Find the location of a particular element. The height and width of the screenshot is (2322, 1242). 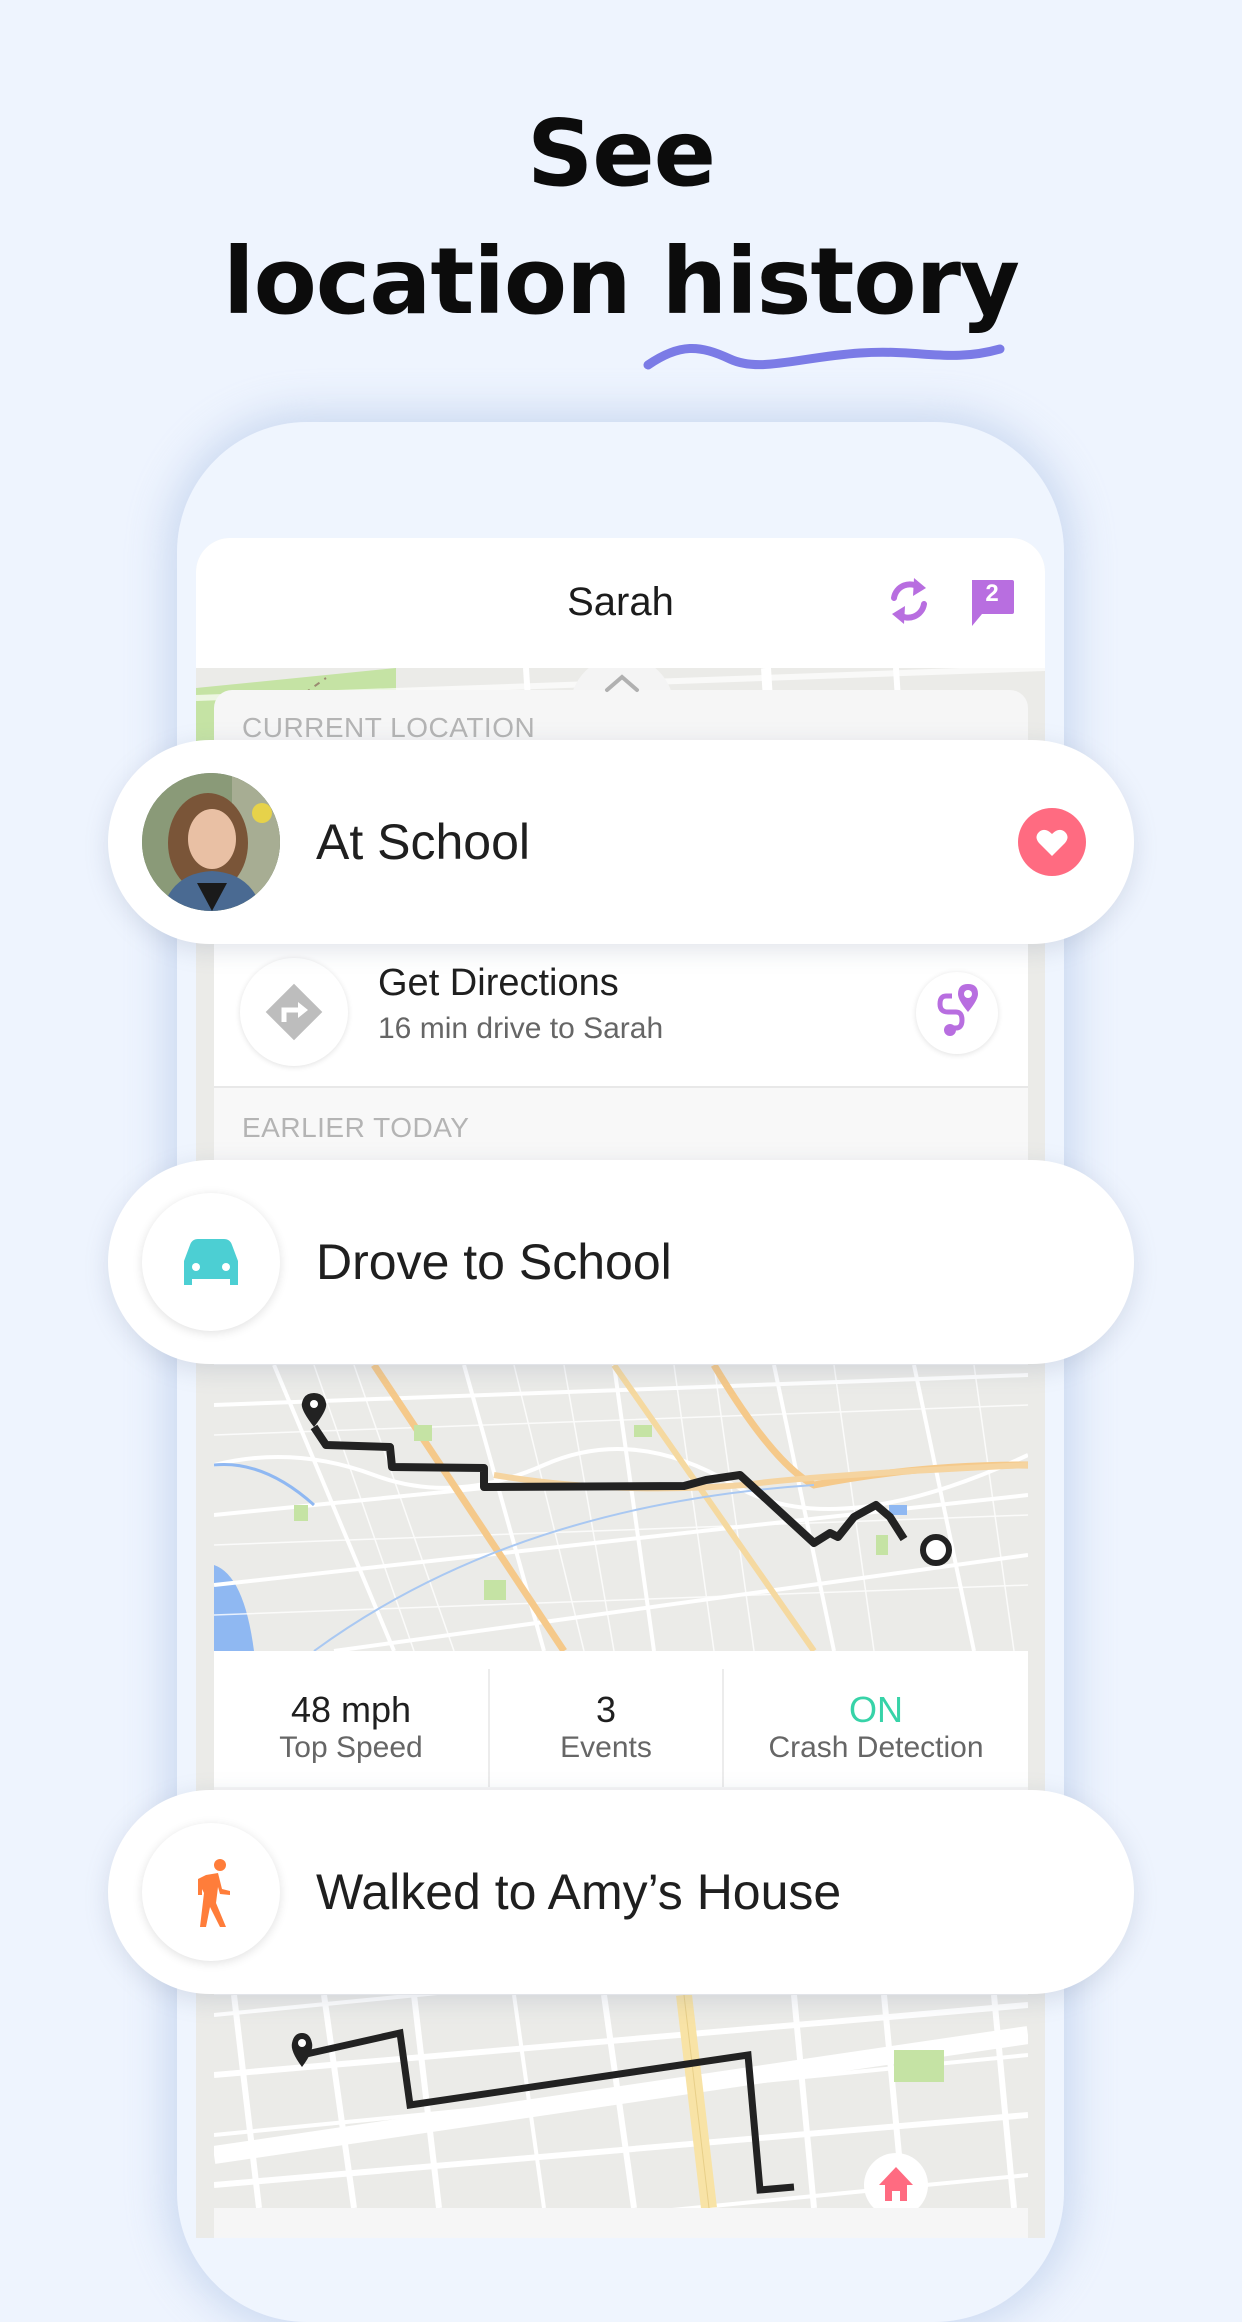

route-icon is located at coordinates (957, 1010).